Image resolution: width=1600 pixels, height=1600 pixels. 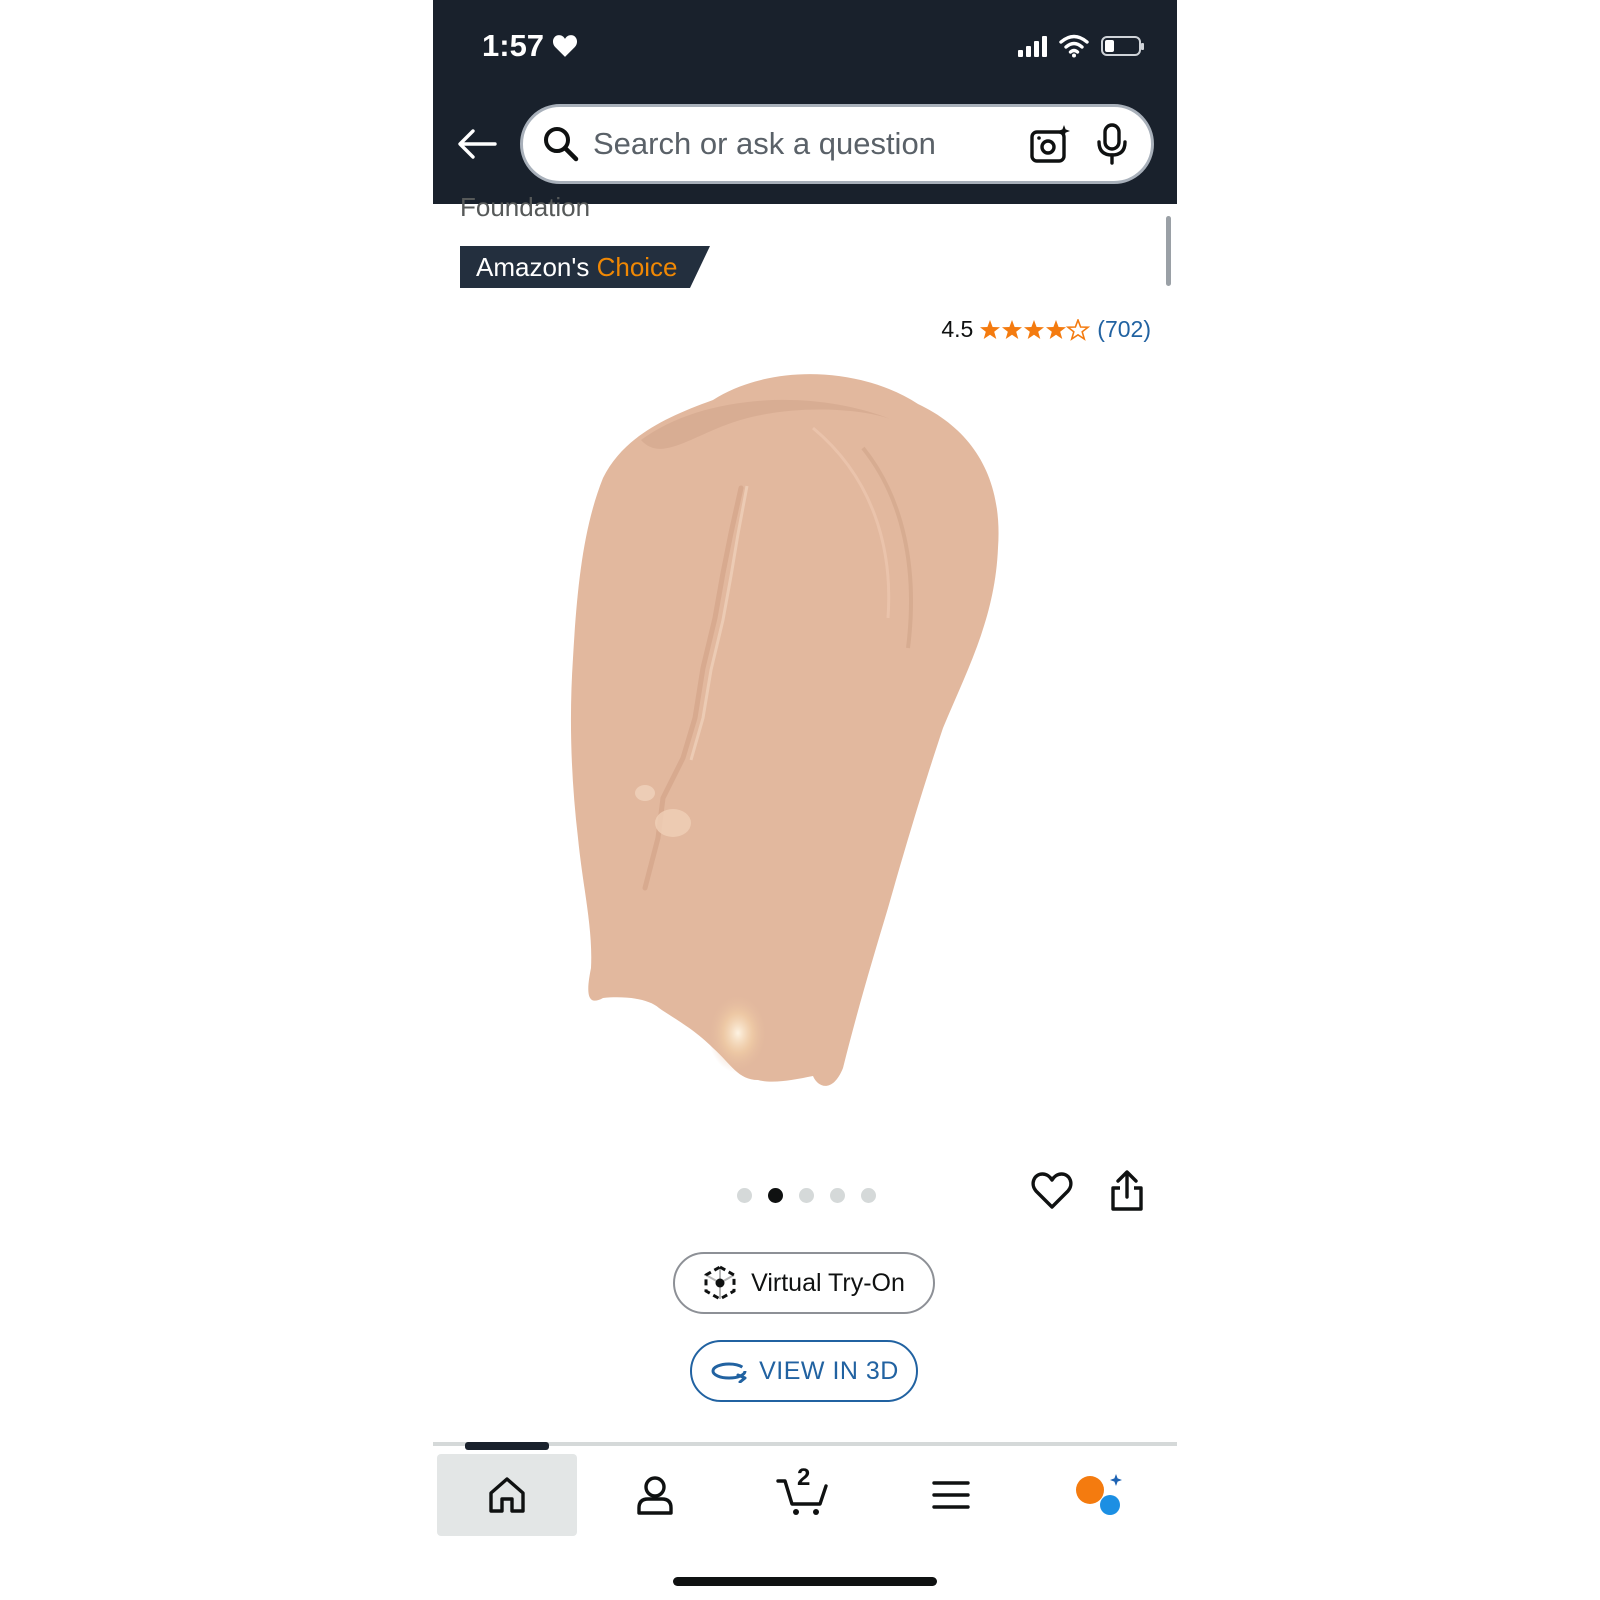 I want to click on search-input: Search or ask a question, so click(x=837, y=144).